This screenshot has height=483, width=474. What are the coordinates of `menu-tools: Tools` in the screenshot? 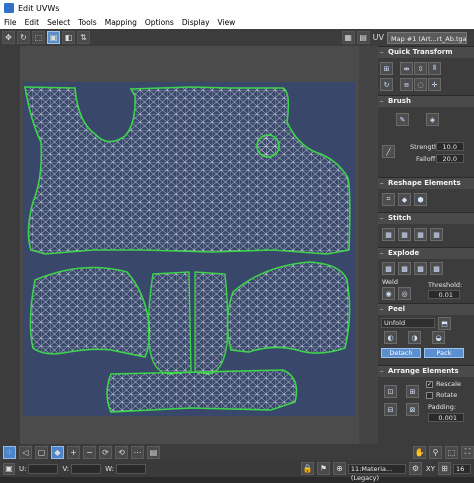 It's located at (87, 22).